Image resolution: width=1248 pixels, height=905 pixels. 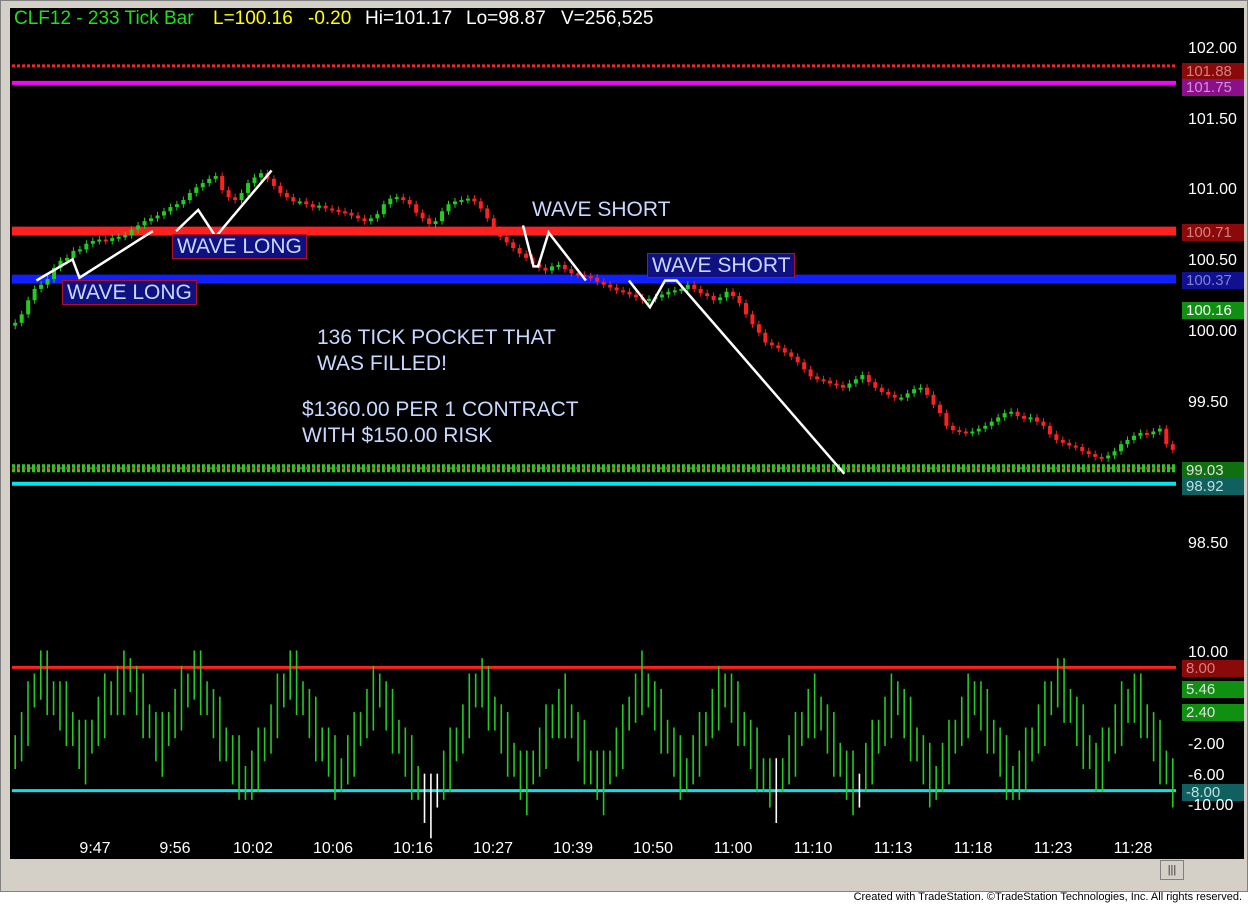 I want to click on osc-tick-minus-10: -10.00, so click(x=1211, y=805).